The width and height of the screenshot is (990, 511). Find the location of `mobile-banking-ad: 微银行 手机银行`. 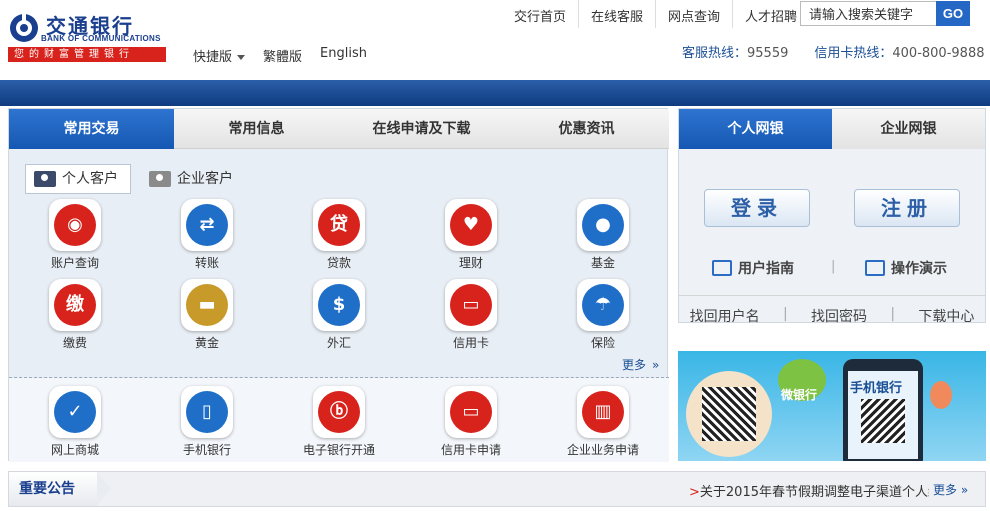

mobile-banking-ad: 微银行 手机银行 is located at coordinates (832, 406).